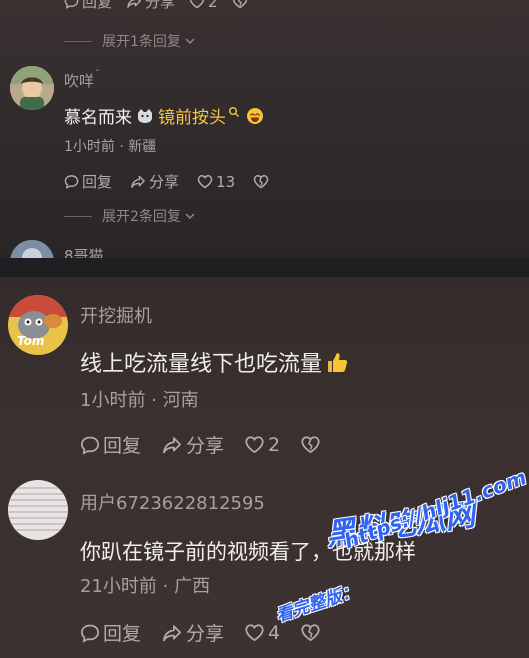 The height and width of the screenshot is (658, 529). Describe the element at coordinates (130, 41) in the screenshot. I see `expand-replies-1: 展开1条回复` at that location.